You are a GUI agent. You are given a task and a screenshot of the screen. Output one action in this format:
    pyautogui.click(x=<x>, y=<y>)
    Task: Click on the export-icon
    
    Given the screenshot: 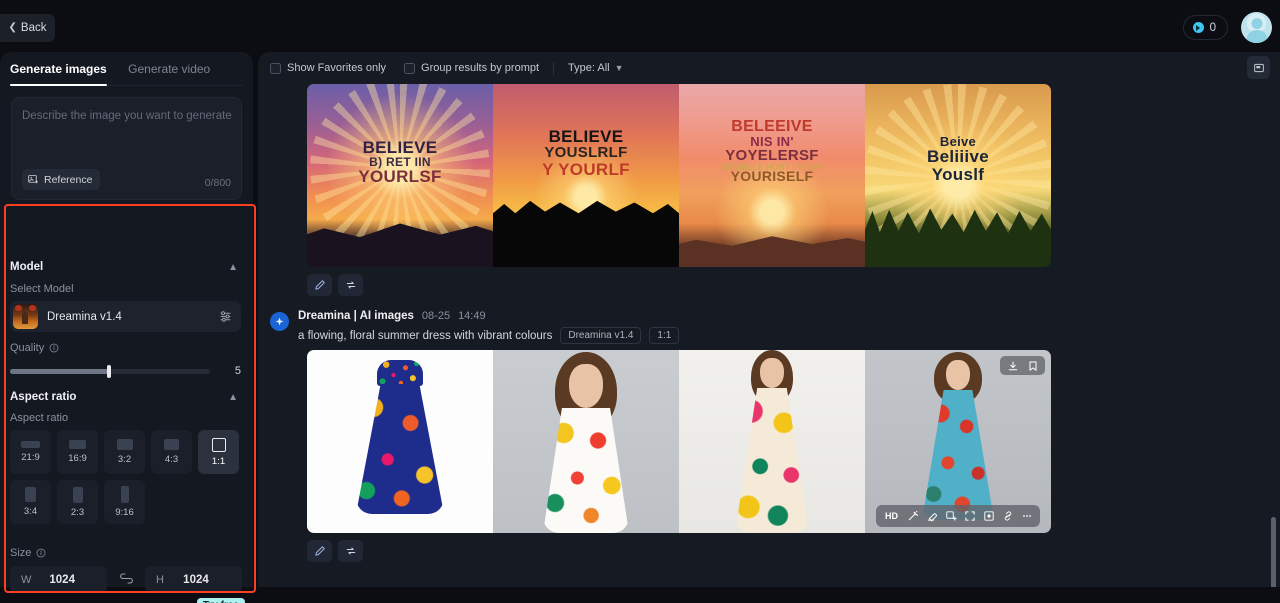 What is the action you would take?
    pyautogui.click(x=1258, y=67)
    